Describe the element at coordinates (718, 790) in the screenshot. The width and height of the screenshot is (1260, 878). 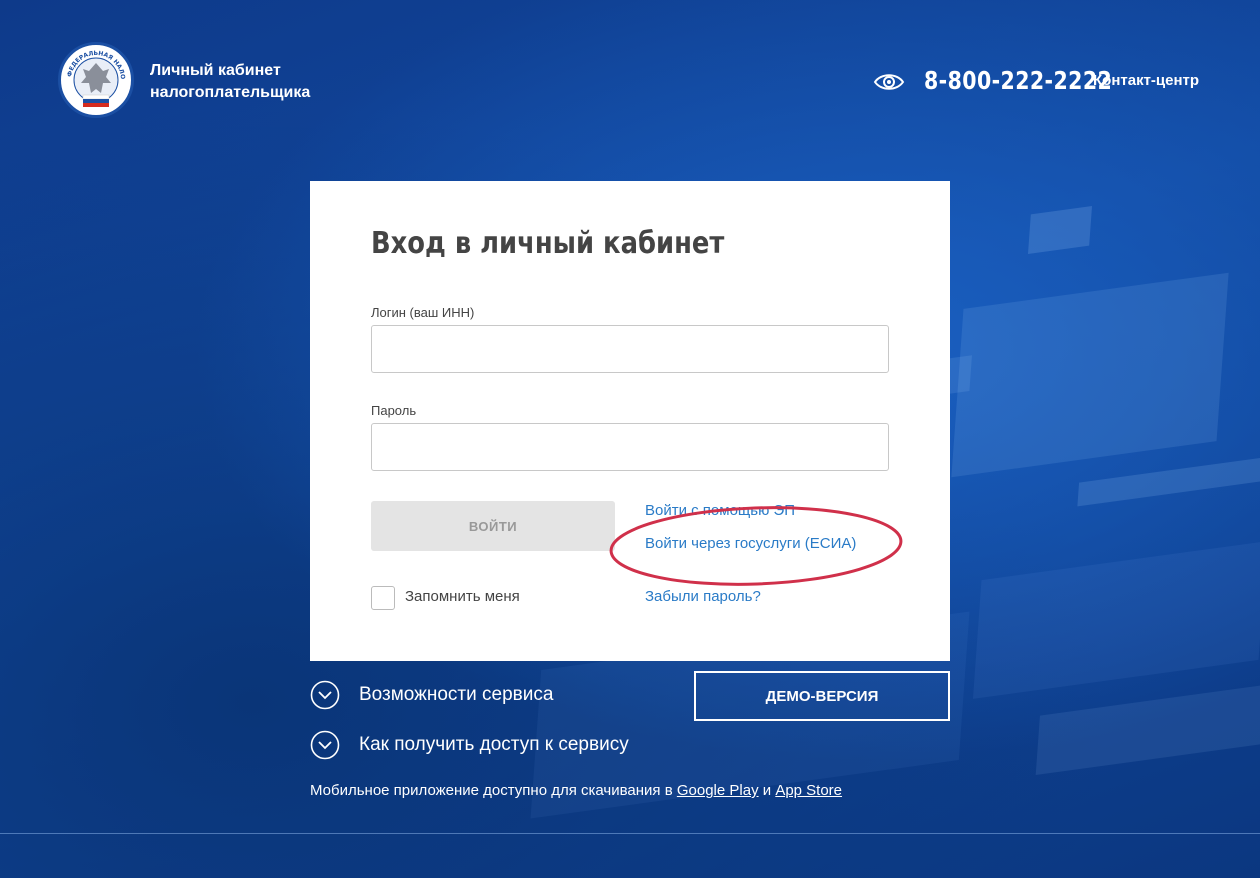
I see `google-play-link: Google Play` at that location.